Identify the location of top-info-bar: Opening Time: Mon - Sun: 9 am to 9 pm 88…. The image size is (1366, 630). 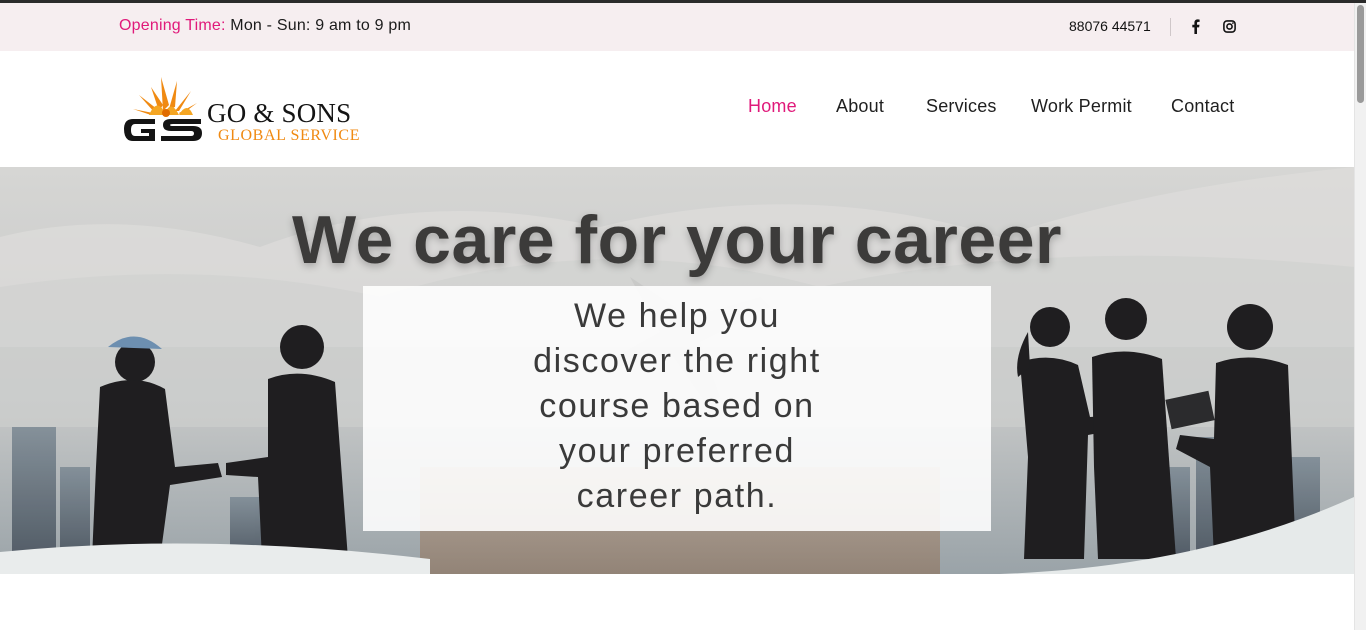
(677, 27).